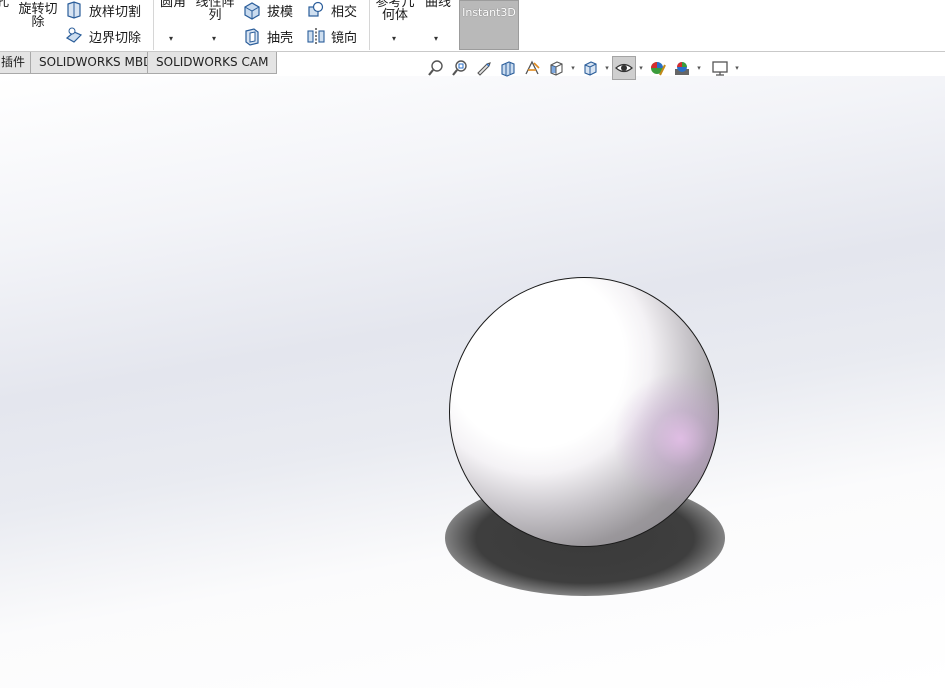 The image size is (945, 688). What do you see at coordinates (682, 68) in the screenshot?
I see `apply-scene-icon` at bounding box center [682, 68].